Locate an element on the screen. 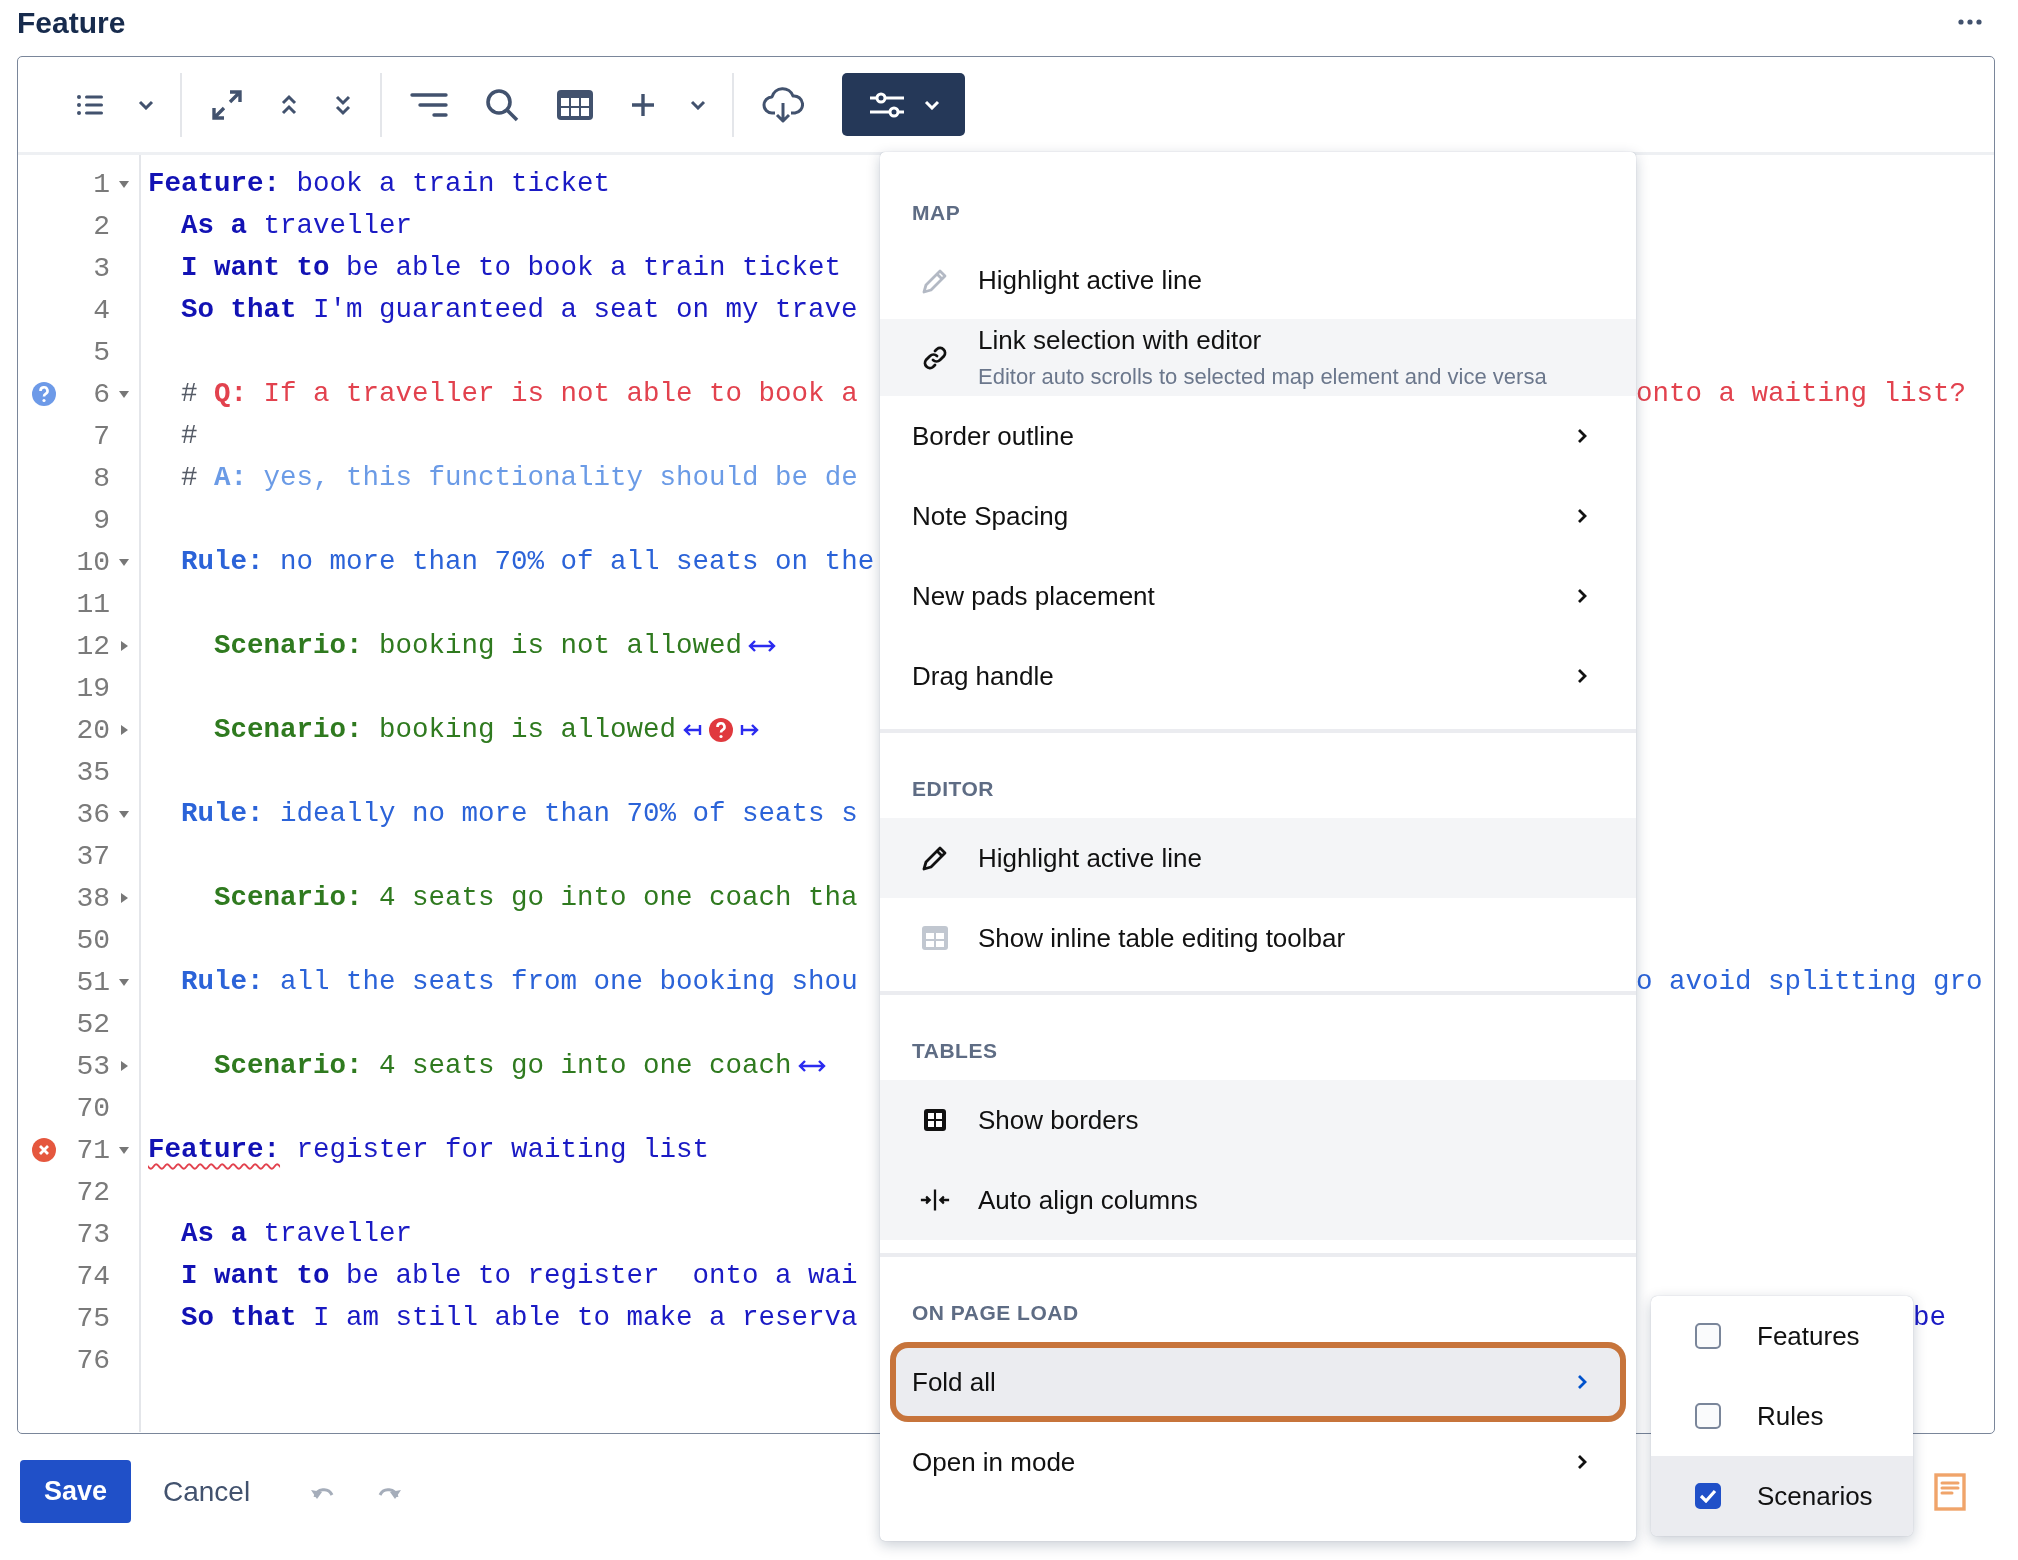 The width and height of the screenshot is (2018, 1560). search-icon is located at coordinates (502, 104).